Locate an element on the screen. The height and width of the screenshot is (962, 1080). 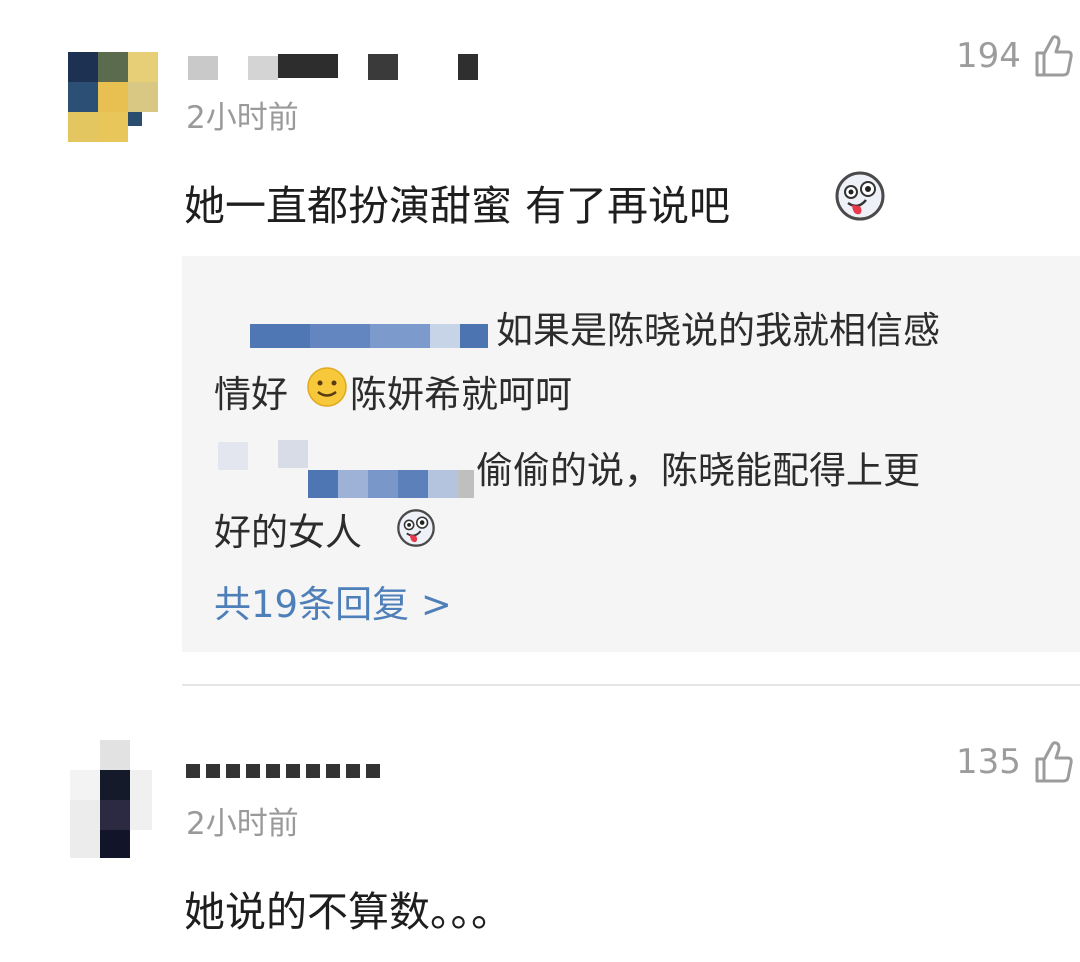
reply-text-cont: 陈妍希就呵呵 is located at coordinates (461, 394).